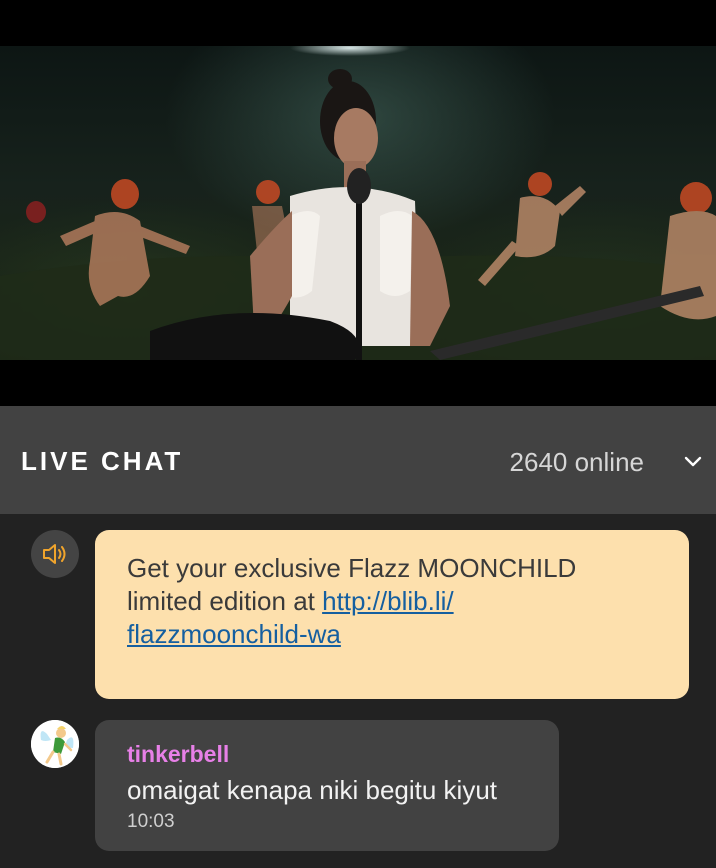 Image resolution: width=716 pixels, height=868 pixels. What do you see at coordinates (55, 554) in the screenshot?
I see `speaker-icon` at bounding box center [55, 554].